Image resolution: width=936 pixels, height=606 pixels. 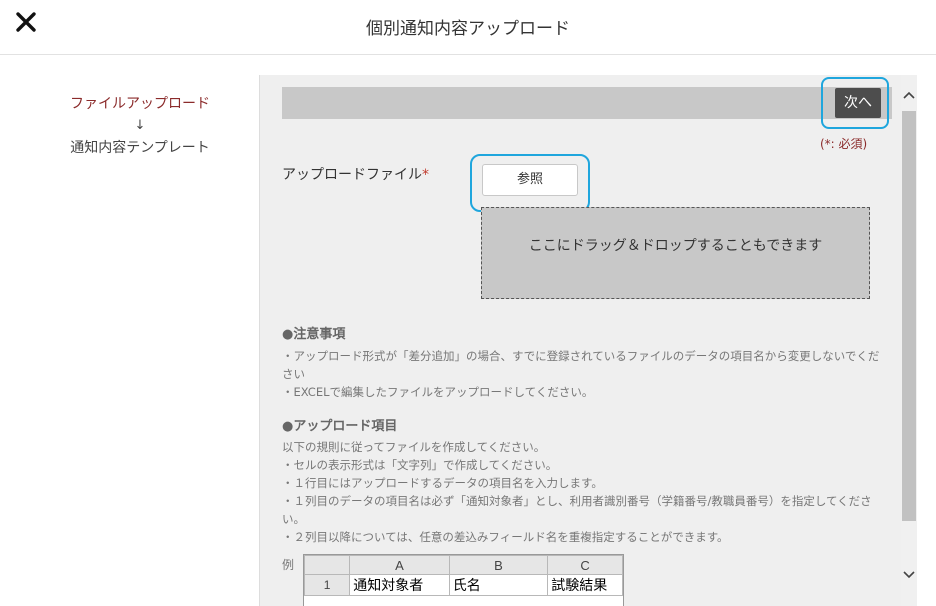 I want to click on example-spreadsheet: A B C 1 通知対象者 氏名 試験結果, so click(x=463, y=580).